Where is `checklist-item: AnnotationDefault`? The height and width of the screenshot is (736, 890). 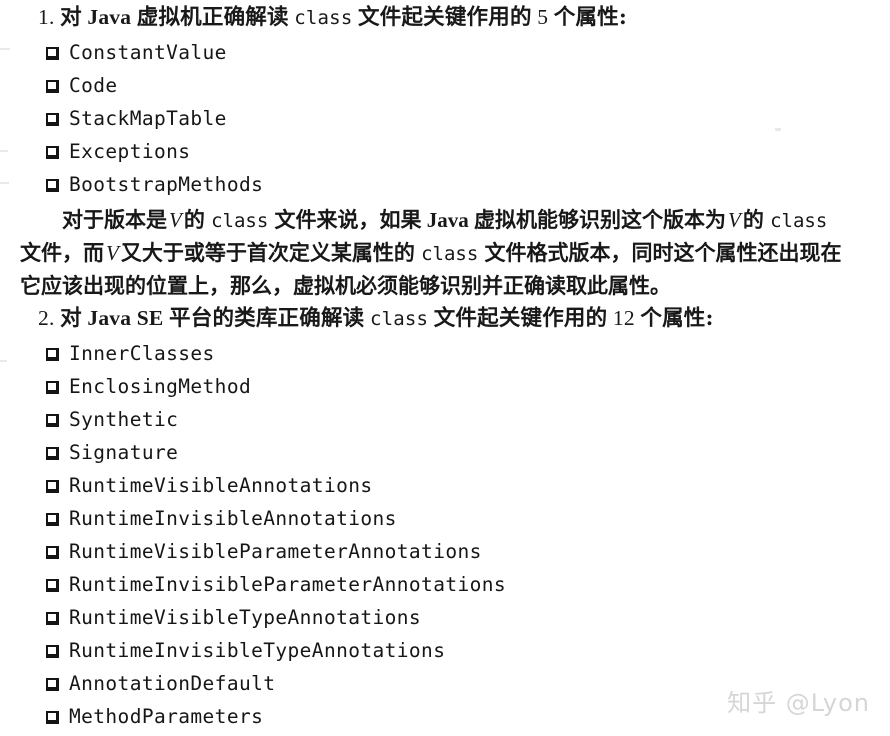
checklist-item: AnnotationDefault is located at coordinates (160, 684).